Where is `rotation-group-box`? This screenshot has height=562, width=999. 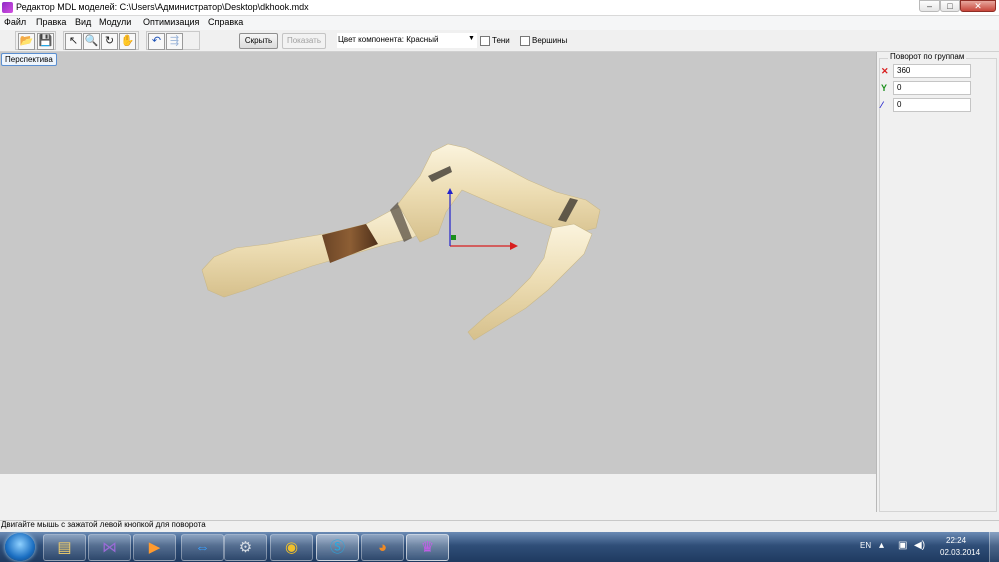 rotation-group-box is located at coordinates (938, 285).